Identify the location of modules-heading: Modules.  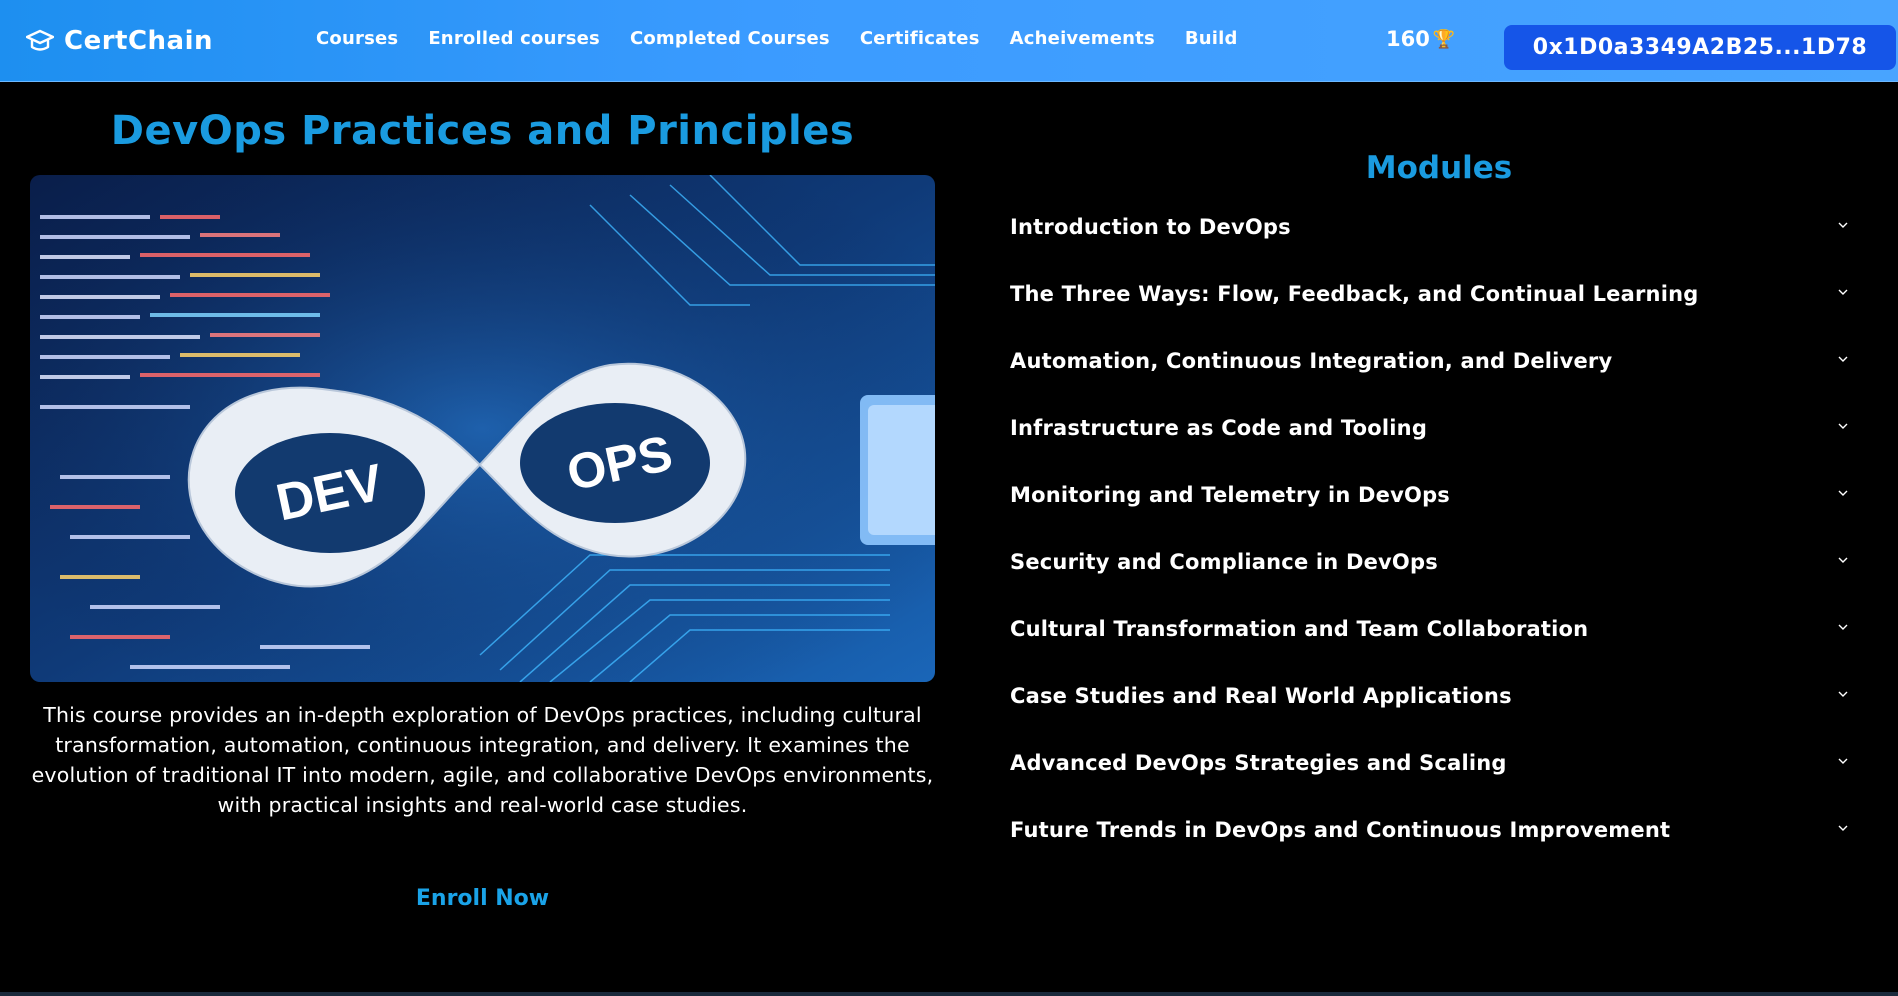
(1439, 168).